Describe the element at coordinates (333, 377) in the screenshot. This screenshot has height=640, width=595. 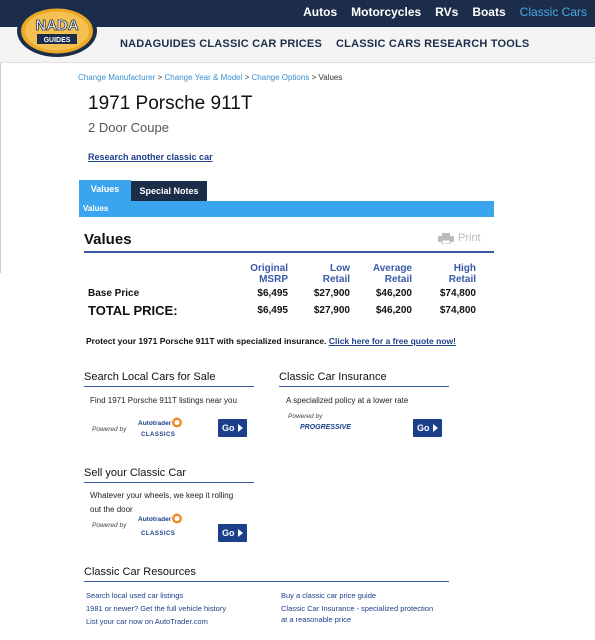
I see `insurance-title: Classic Car Insurance` at that location.